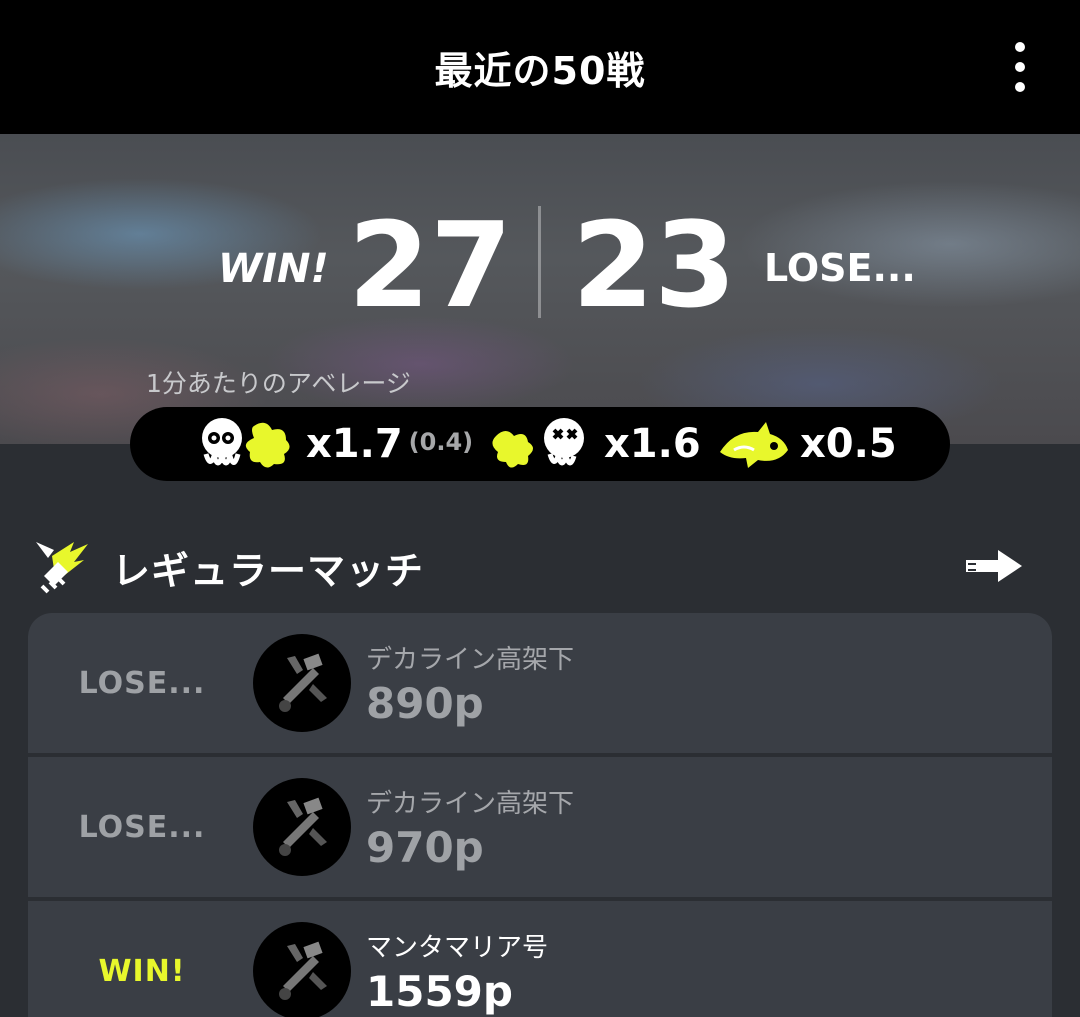 The width and height of the screenshot is (1080, 1017). Describe the element at coordinates (441, 442) in the screenshot. I see `assist-value: (0.4)` at that location.